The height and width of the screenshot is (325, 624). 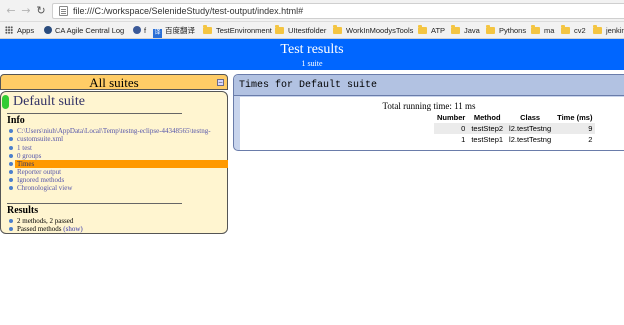 I want to click on table-row: 0 testStep2 l2.testTestng 9, so click(x=515, y=128).